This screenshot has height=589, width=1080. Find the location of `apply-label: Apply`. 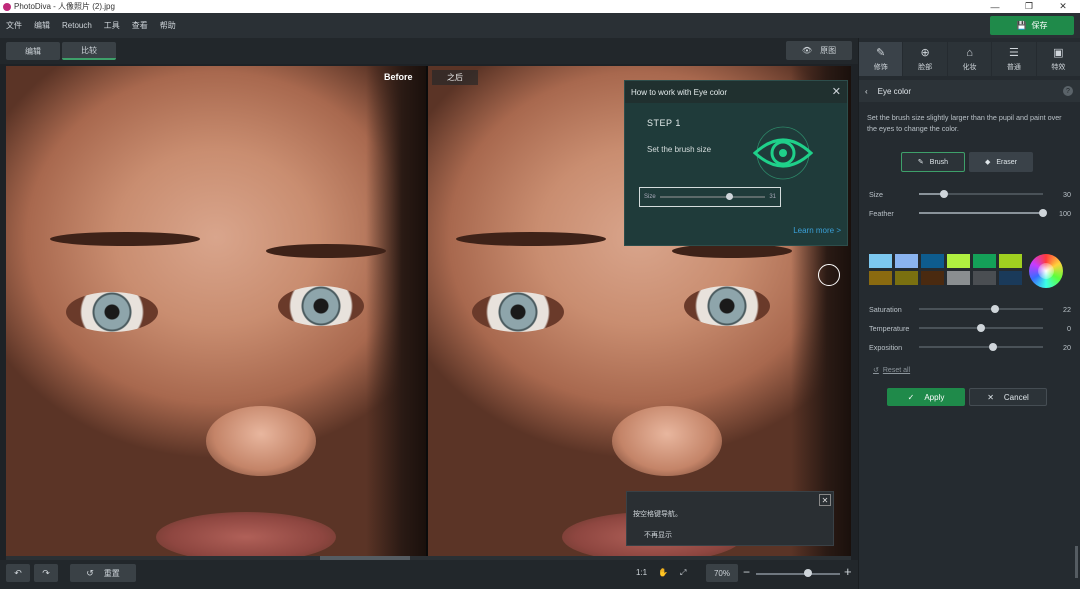

apply-label: Apply is located at coordinates (934, 397).